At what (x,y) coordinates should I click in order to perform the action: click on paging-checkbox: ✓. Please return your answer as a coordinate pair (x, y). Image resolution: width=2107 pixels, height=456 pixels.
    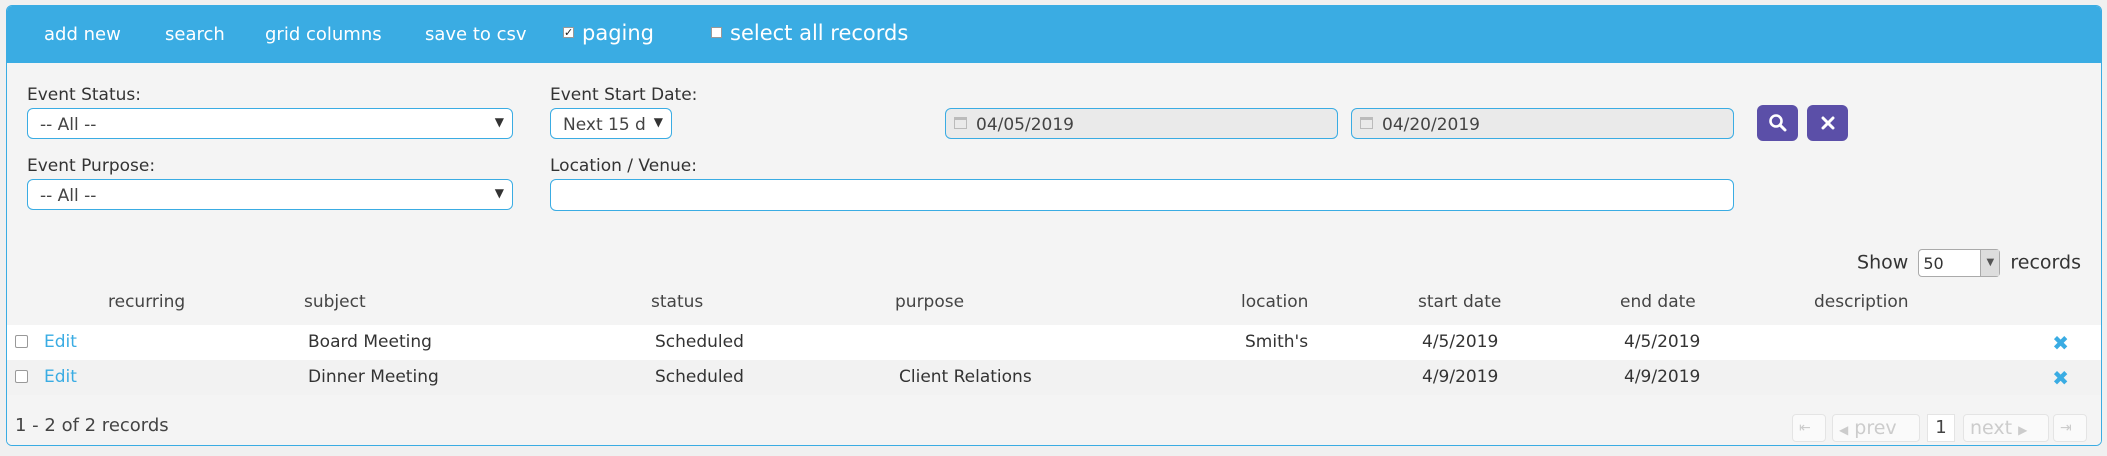
    Looking at the image, I should click on (568, 32).